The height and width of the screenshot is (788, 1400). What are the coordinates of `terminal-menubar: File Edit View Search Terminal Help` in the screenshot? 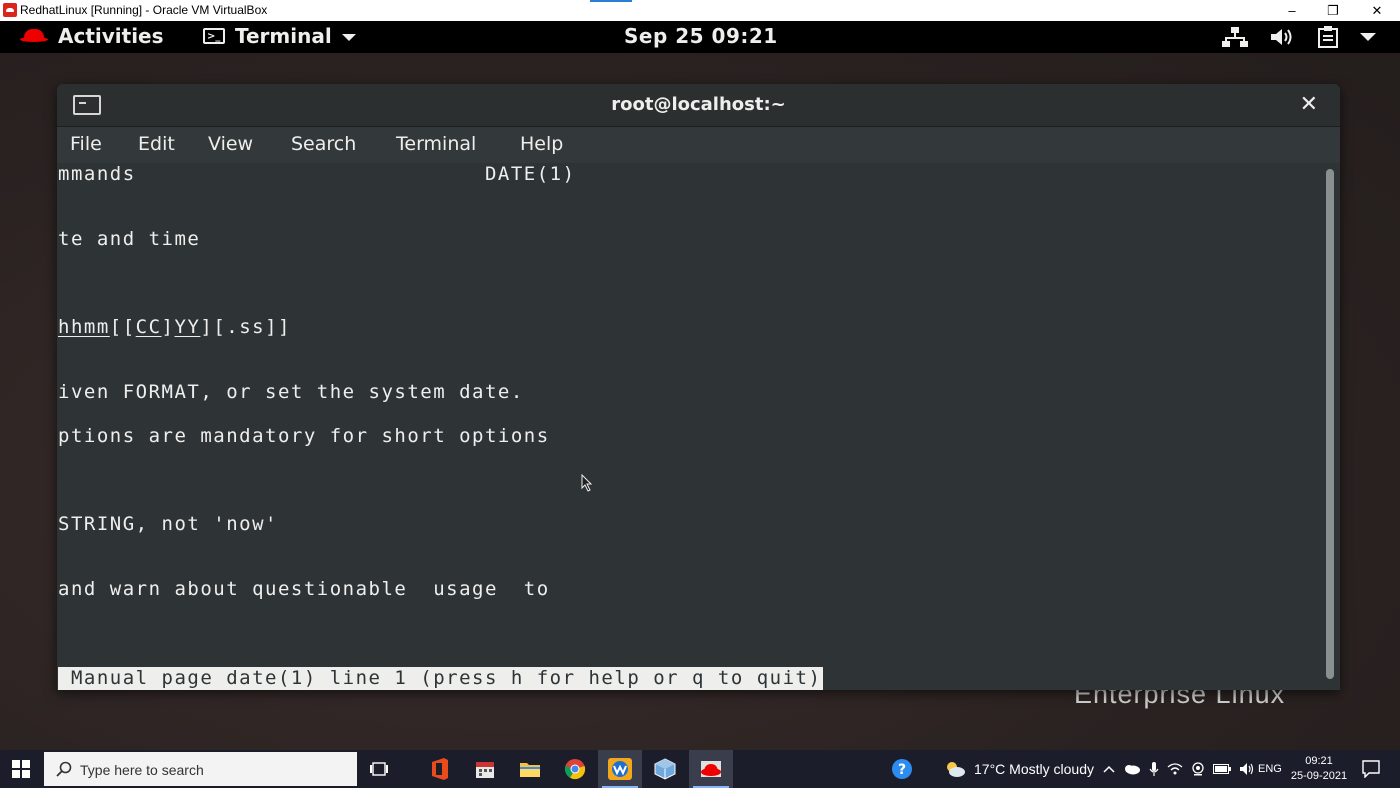 It's located at (698, 145).